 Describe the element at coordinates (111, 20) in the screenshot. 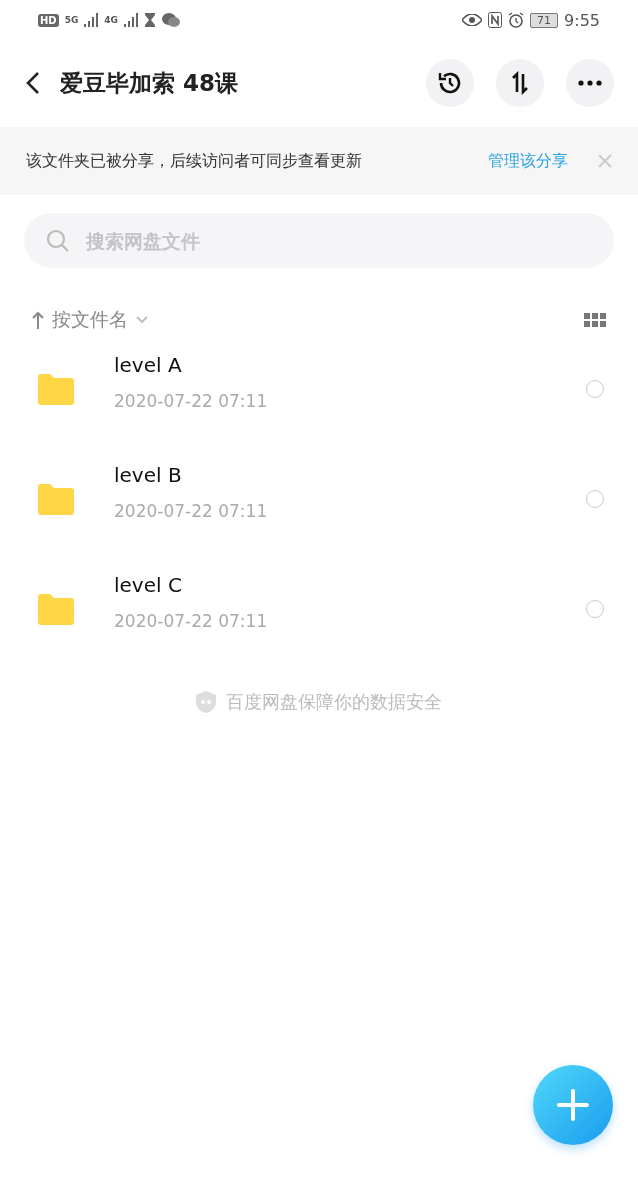

I see `network-label: 4G` at that location.